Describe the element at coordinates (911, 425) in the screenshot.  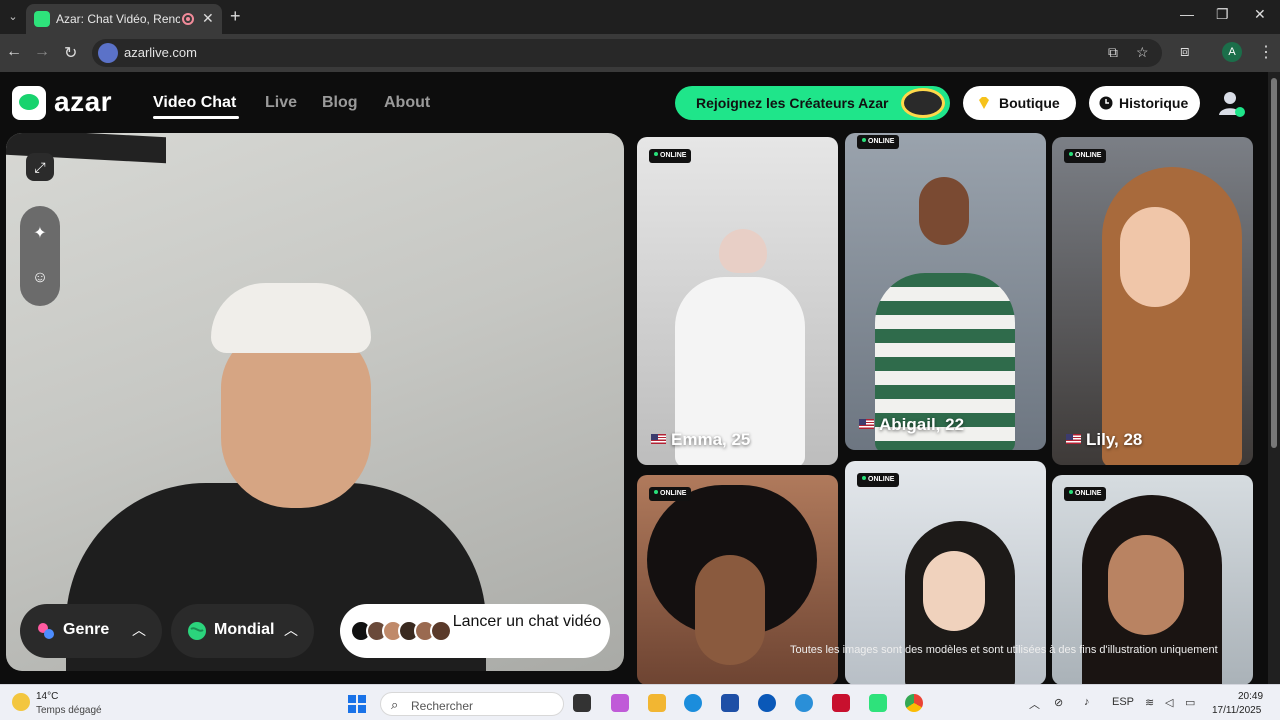
I see `profile-name: Abigail, 22` at that location.